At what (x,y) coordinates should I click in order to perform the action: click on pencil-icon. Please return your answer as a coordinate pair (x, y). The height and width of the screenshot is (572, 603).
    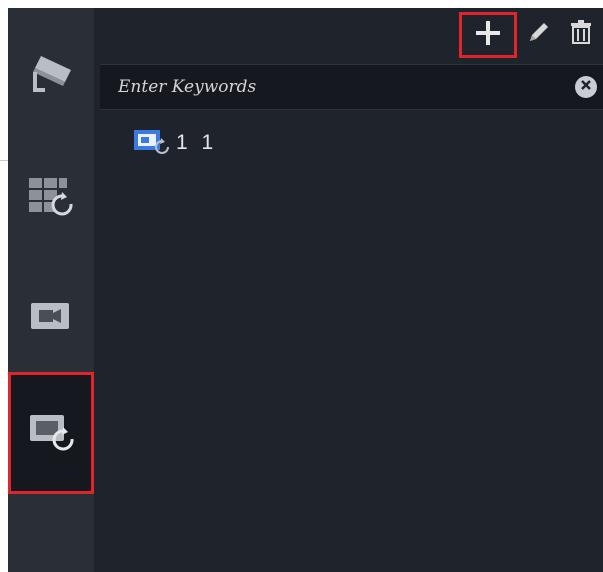
    Looking at the image, I should click on (539, 34).